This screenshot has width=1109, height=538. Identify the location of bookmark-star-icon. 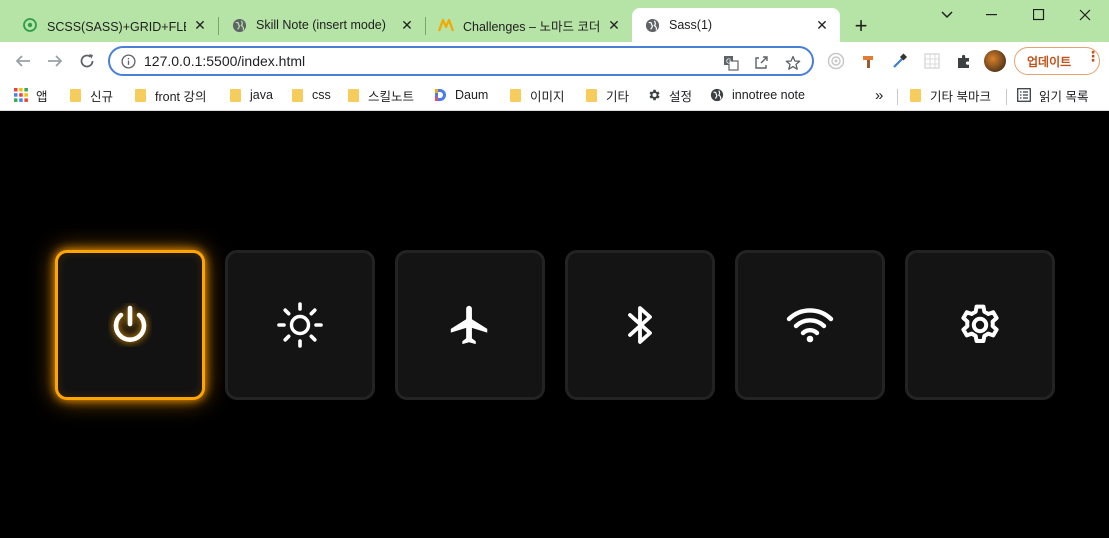
(793, 63).